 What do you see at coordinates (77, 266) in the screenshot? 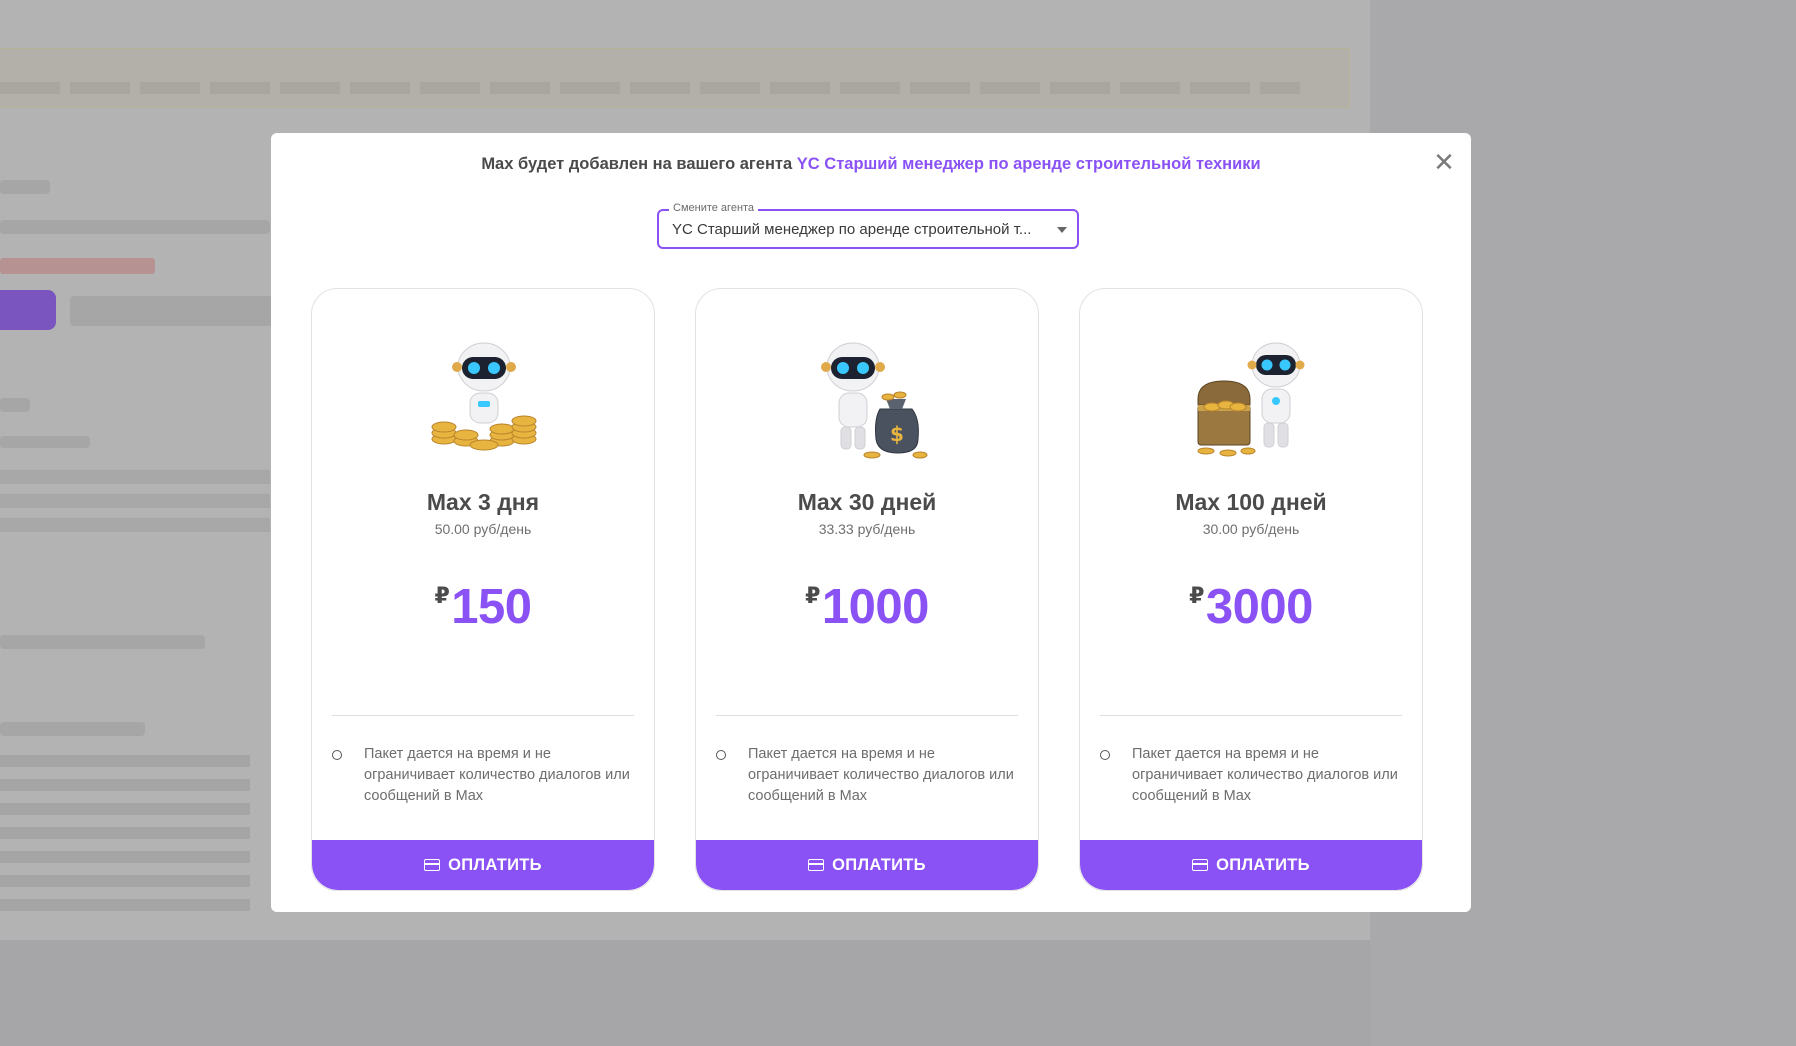
I see `background-error-text` at bounding box center [77, 266].